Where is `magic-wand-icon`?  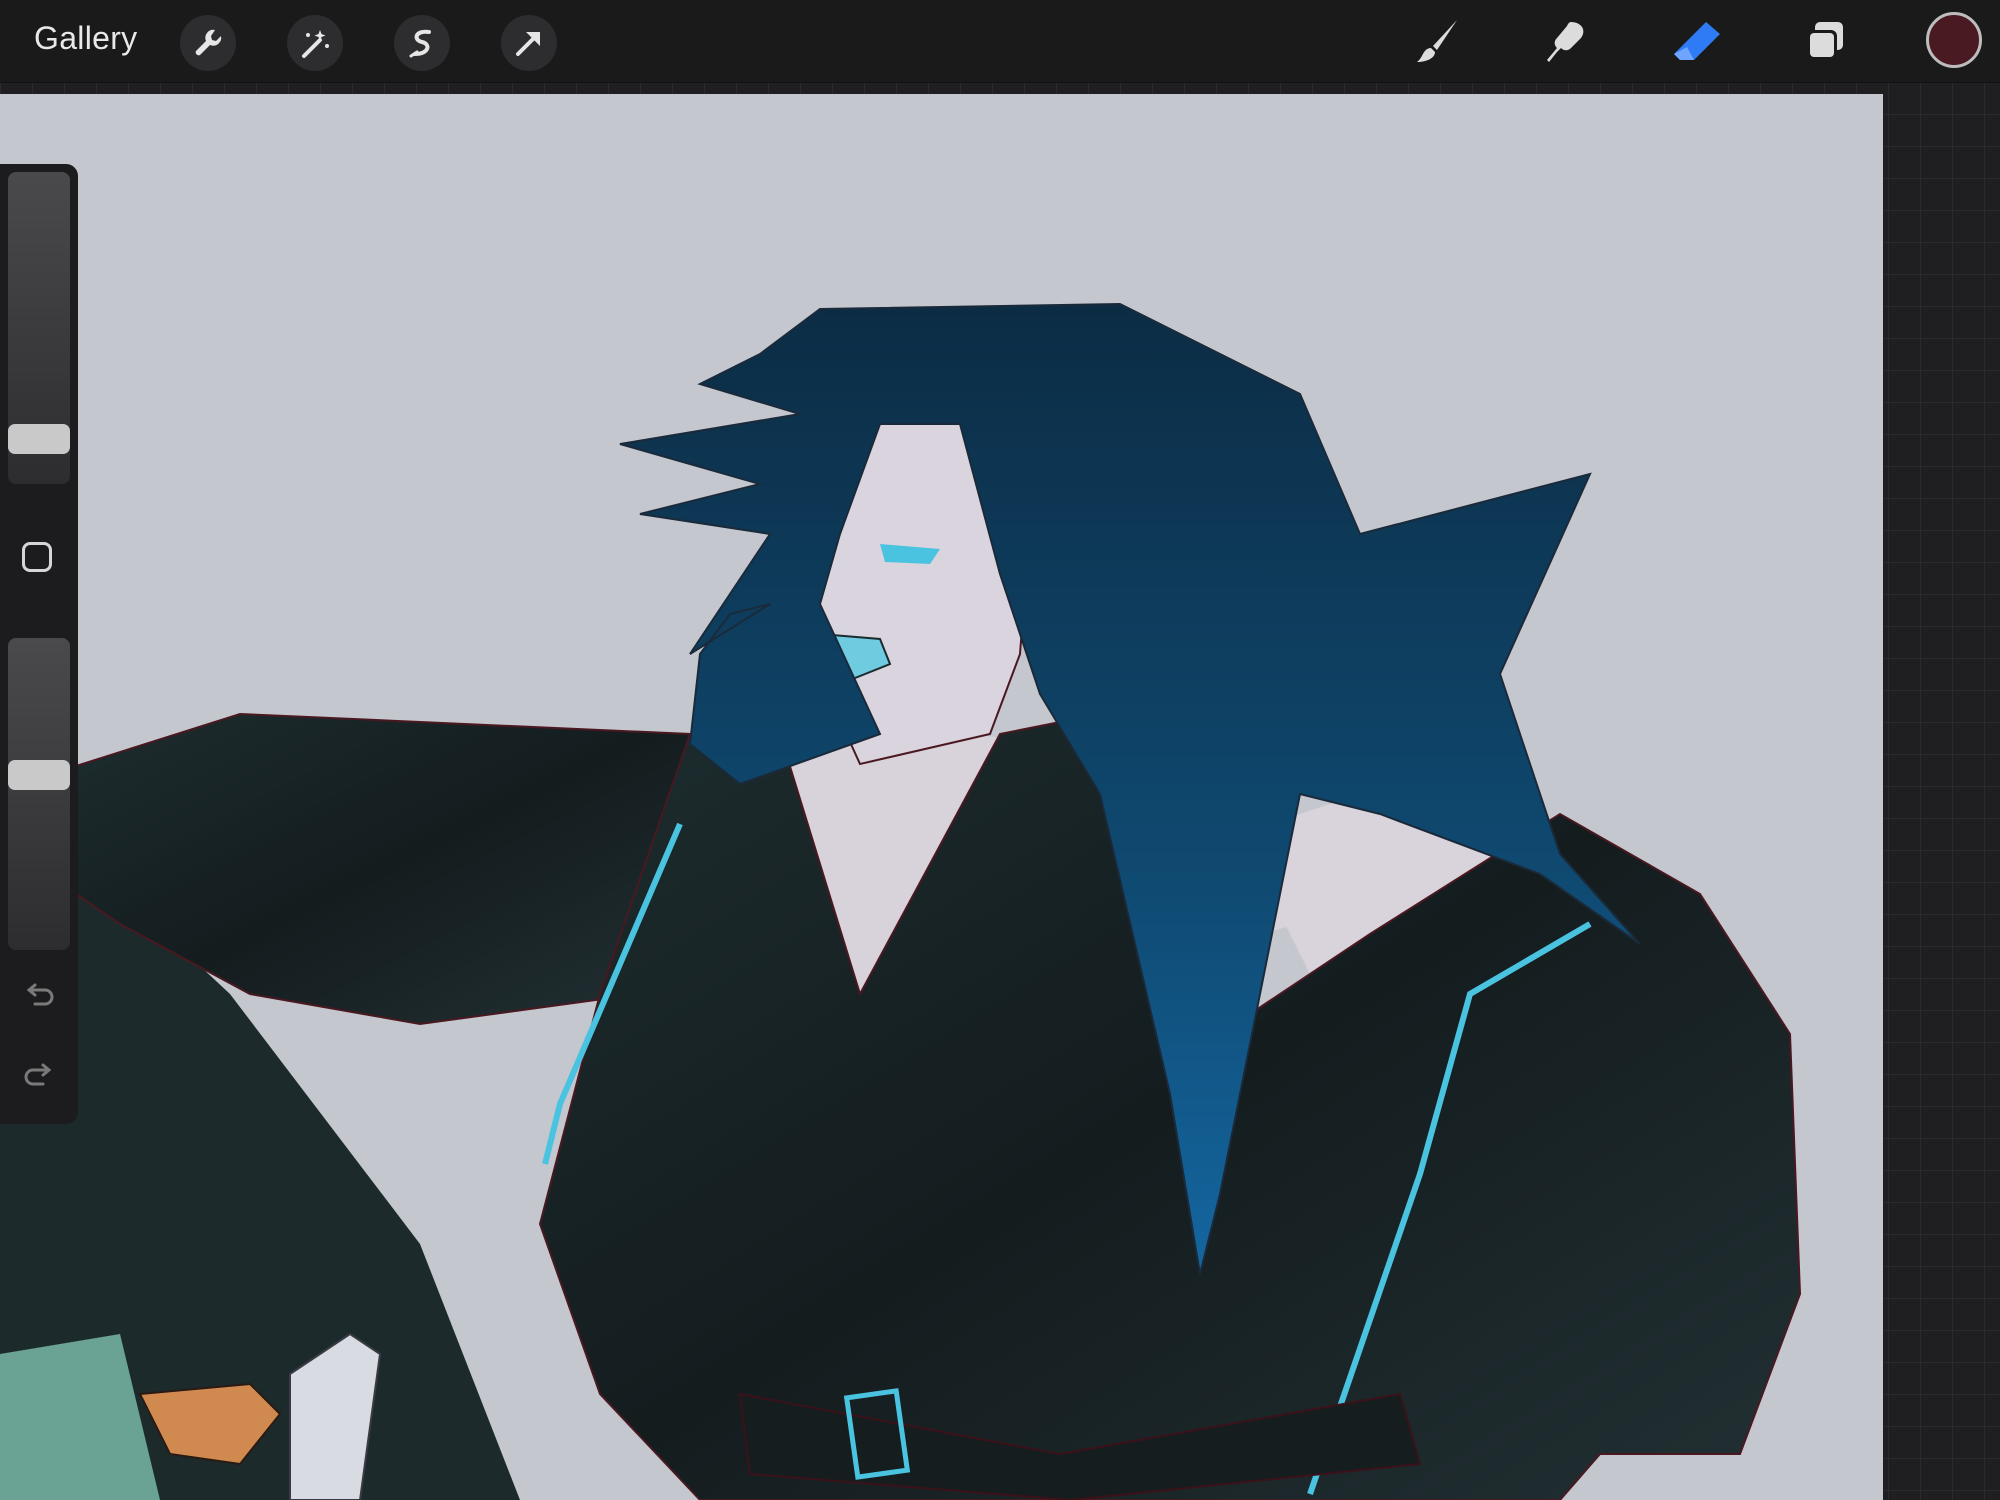
magic-wand-icon is located at coordinates (315, 43).